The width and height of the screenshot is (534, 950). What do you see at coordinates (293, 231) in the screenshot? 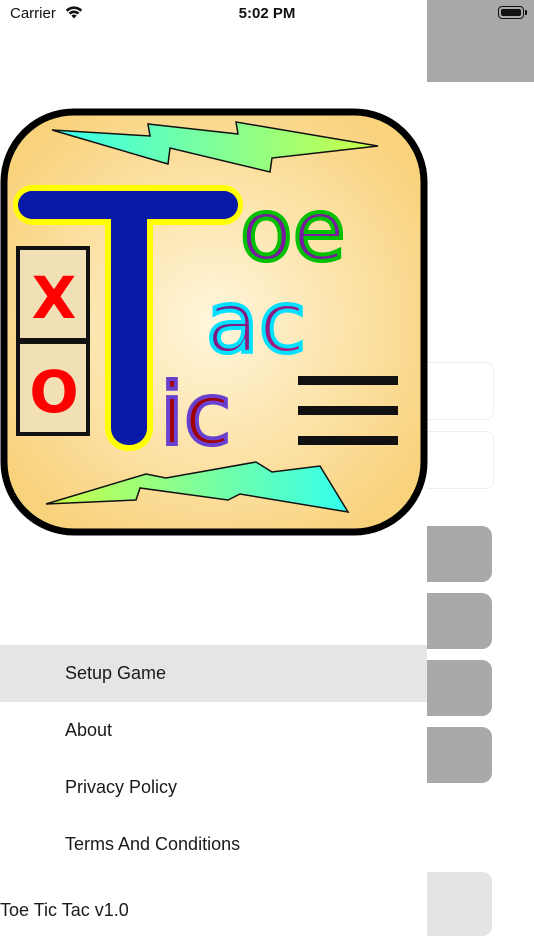
I see `logo-word-oe: oe` at bounding box center [293, 231].